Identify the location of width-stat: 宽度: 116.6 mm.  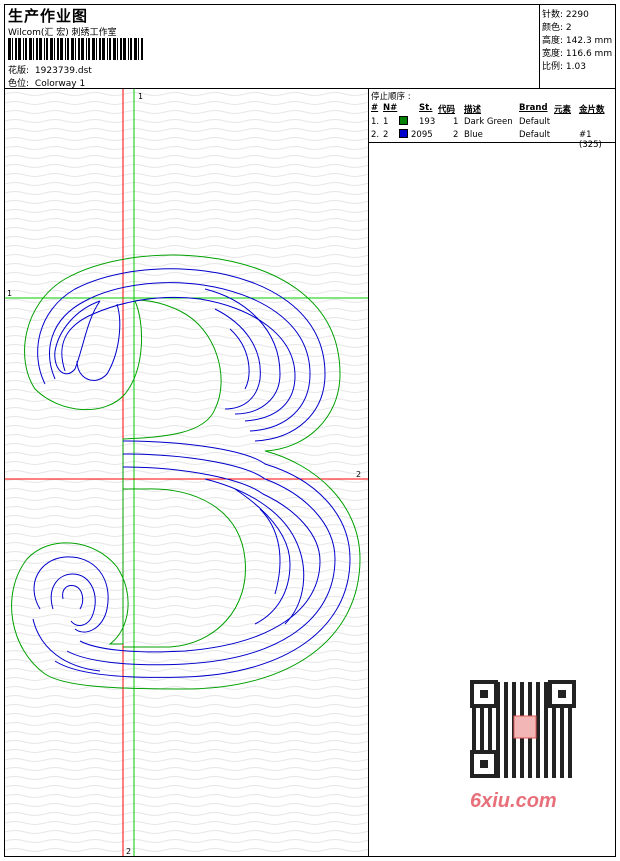
(577, 54).